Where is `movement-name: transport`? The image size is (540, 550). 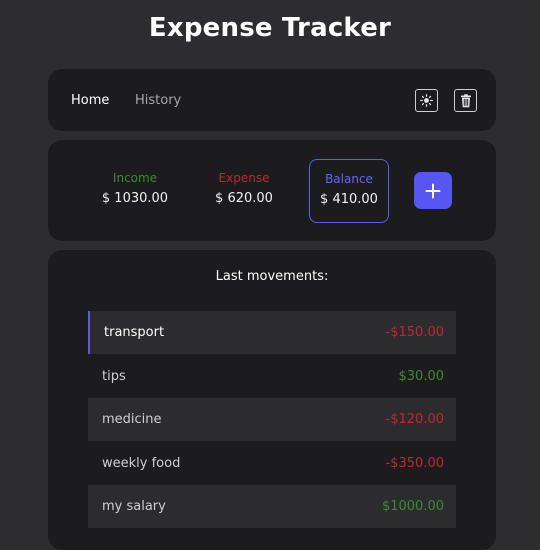
movement-name: transport is located at coordinates (134, 332).